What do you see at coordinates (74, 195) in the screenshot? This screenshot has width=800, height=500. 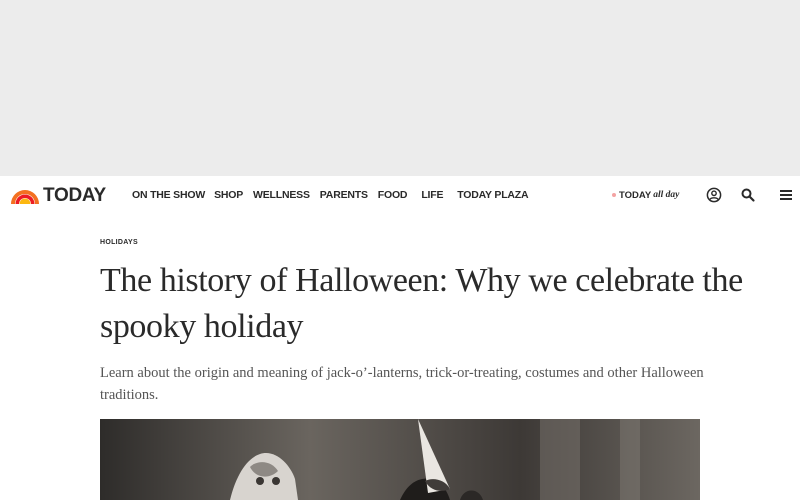 I see `logo-wordmark: TODAY` at bounding box center [74, 195].